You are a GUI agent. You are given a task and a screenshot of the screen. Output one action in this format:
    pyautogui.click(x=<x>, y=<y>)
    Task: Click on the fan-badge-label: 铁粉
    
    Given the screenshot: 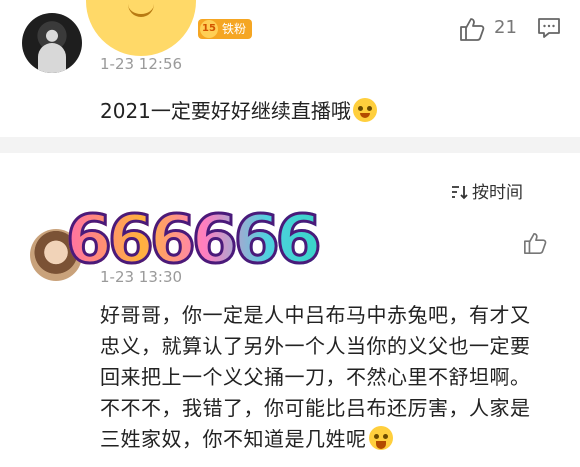 What is the action you would take?
    pyautogui.click(x=234, y=29)
    